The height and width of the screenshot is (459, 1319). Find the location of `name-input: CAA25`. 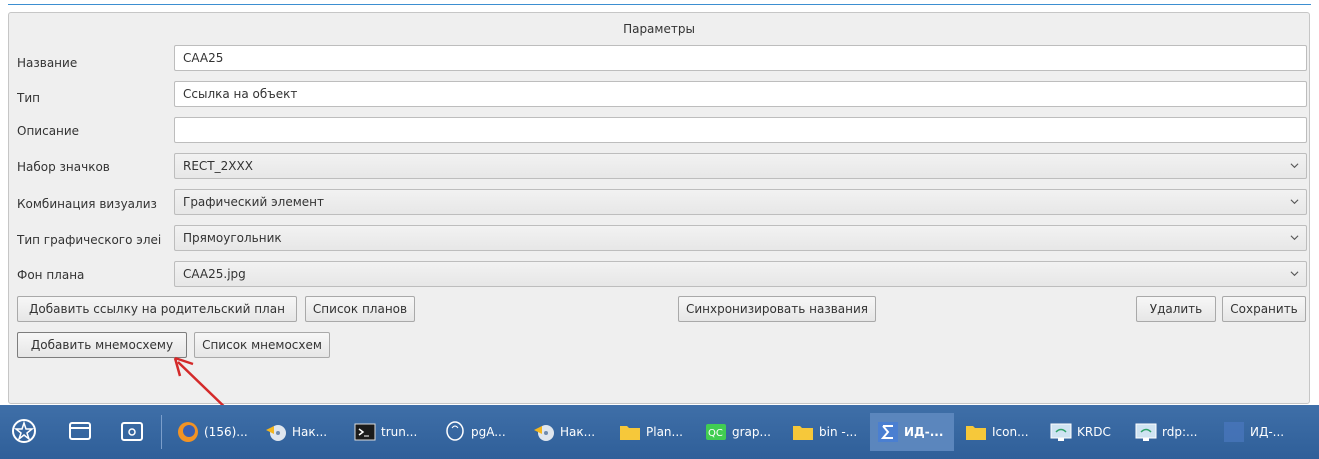

name-input: CAA25 is located at coordinates (740, 58).